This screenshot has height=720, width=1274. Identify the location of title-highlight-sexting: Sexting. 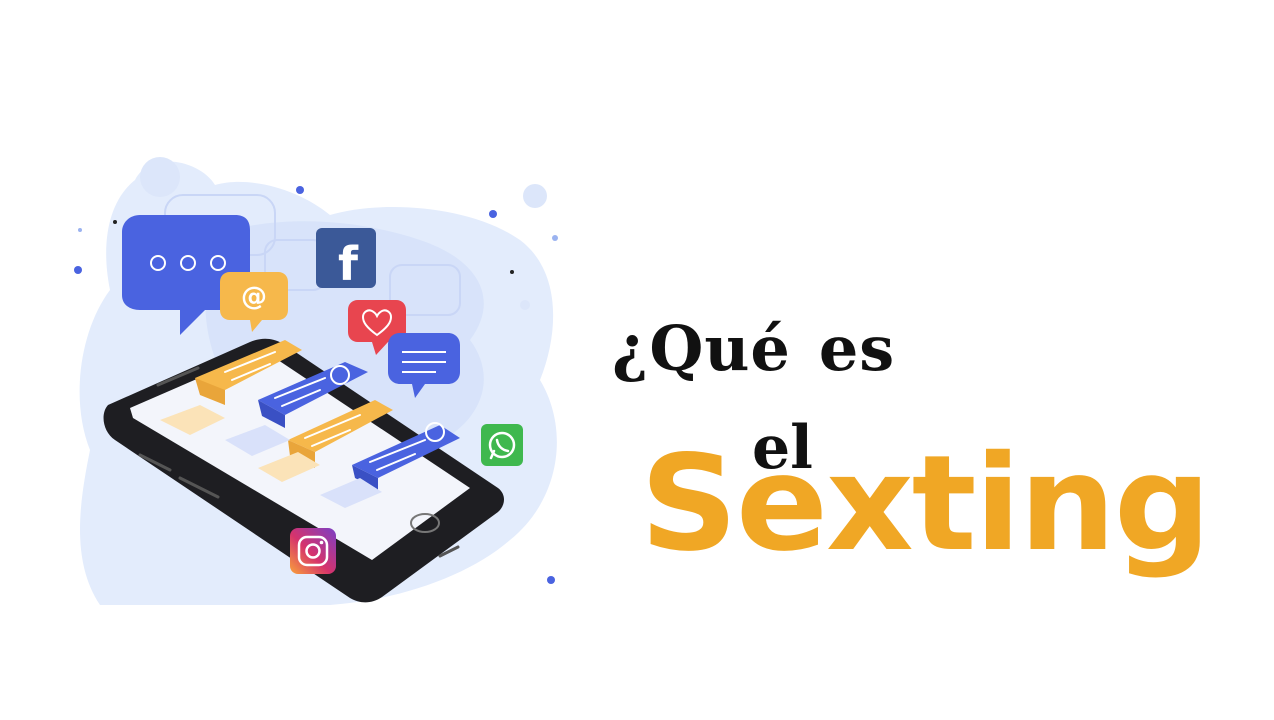
(925, 504).